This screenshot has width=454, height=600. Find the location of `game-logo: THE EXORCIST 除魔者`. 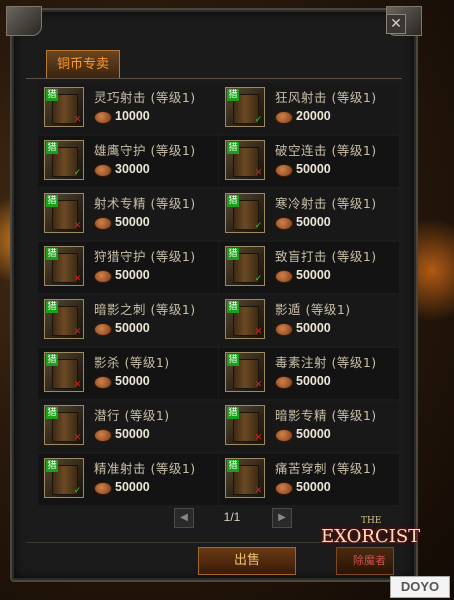

game-logo: THE EXORCIST 除魔者 is located at coordinates (376, 548).